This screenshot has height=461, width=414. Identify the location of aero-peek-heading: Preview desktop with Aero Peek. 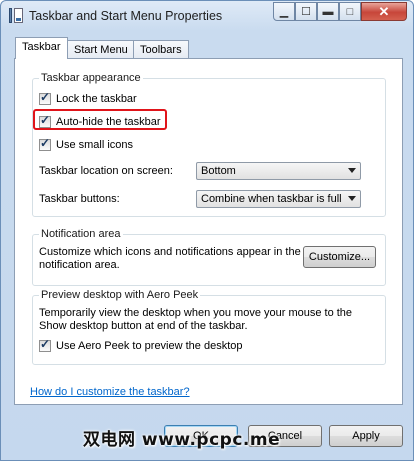
(120, 295).